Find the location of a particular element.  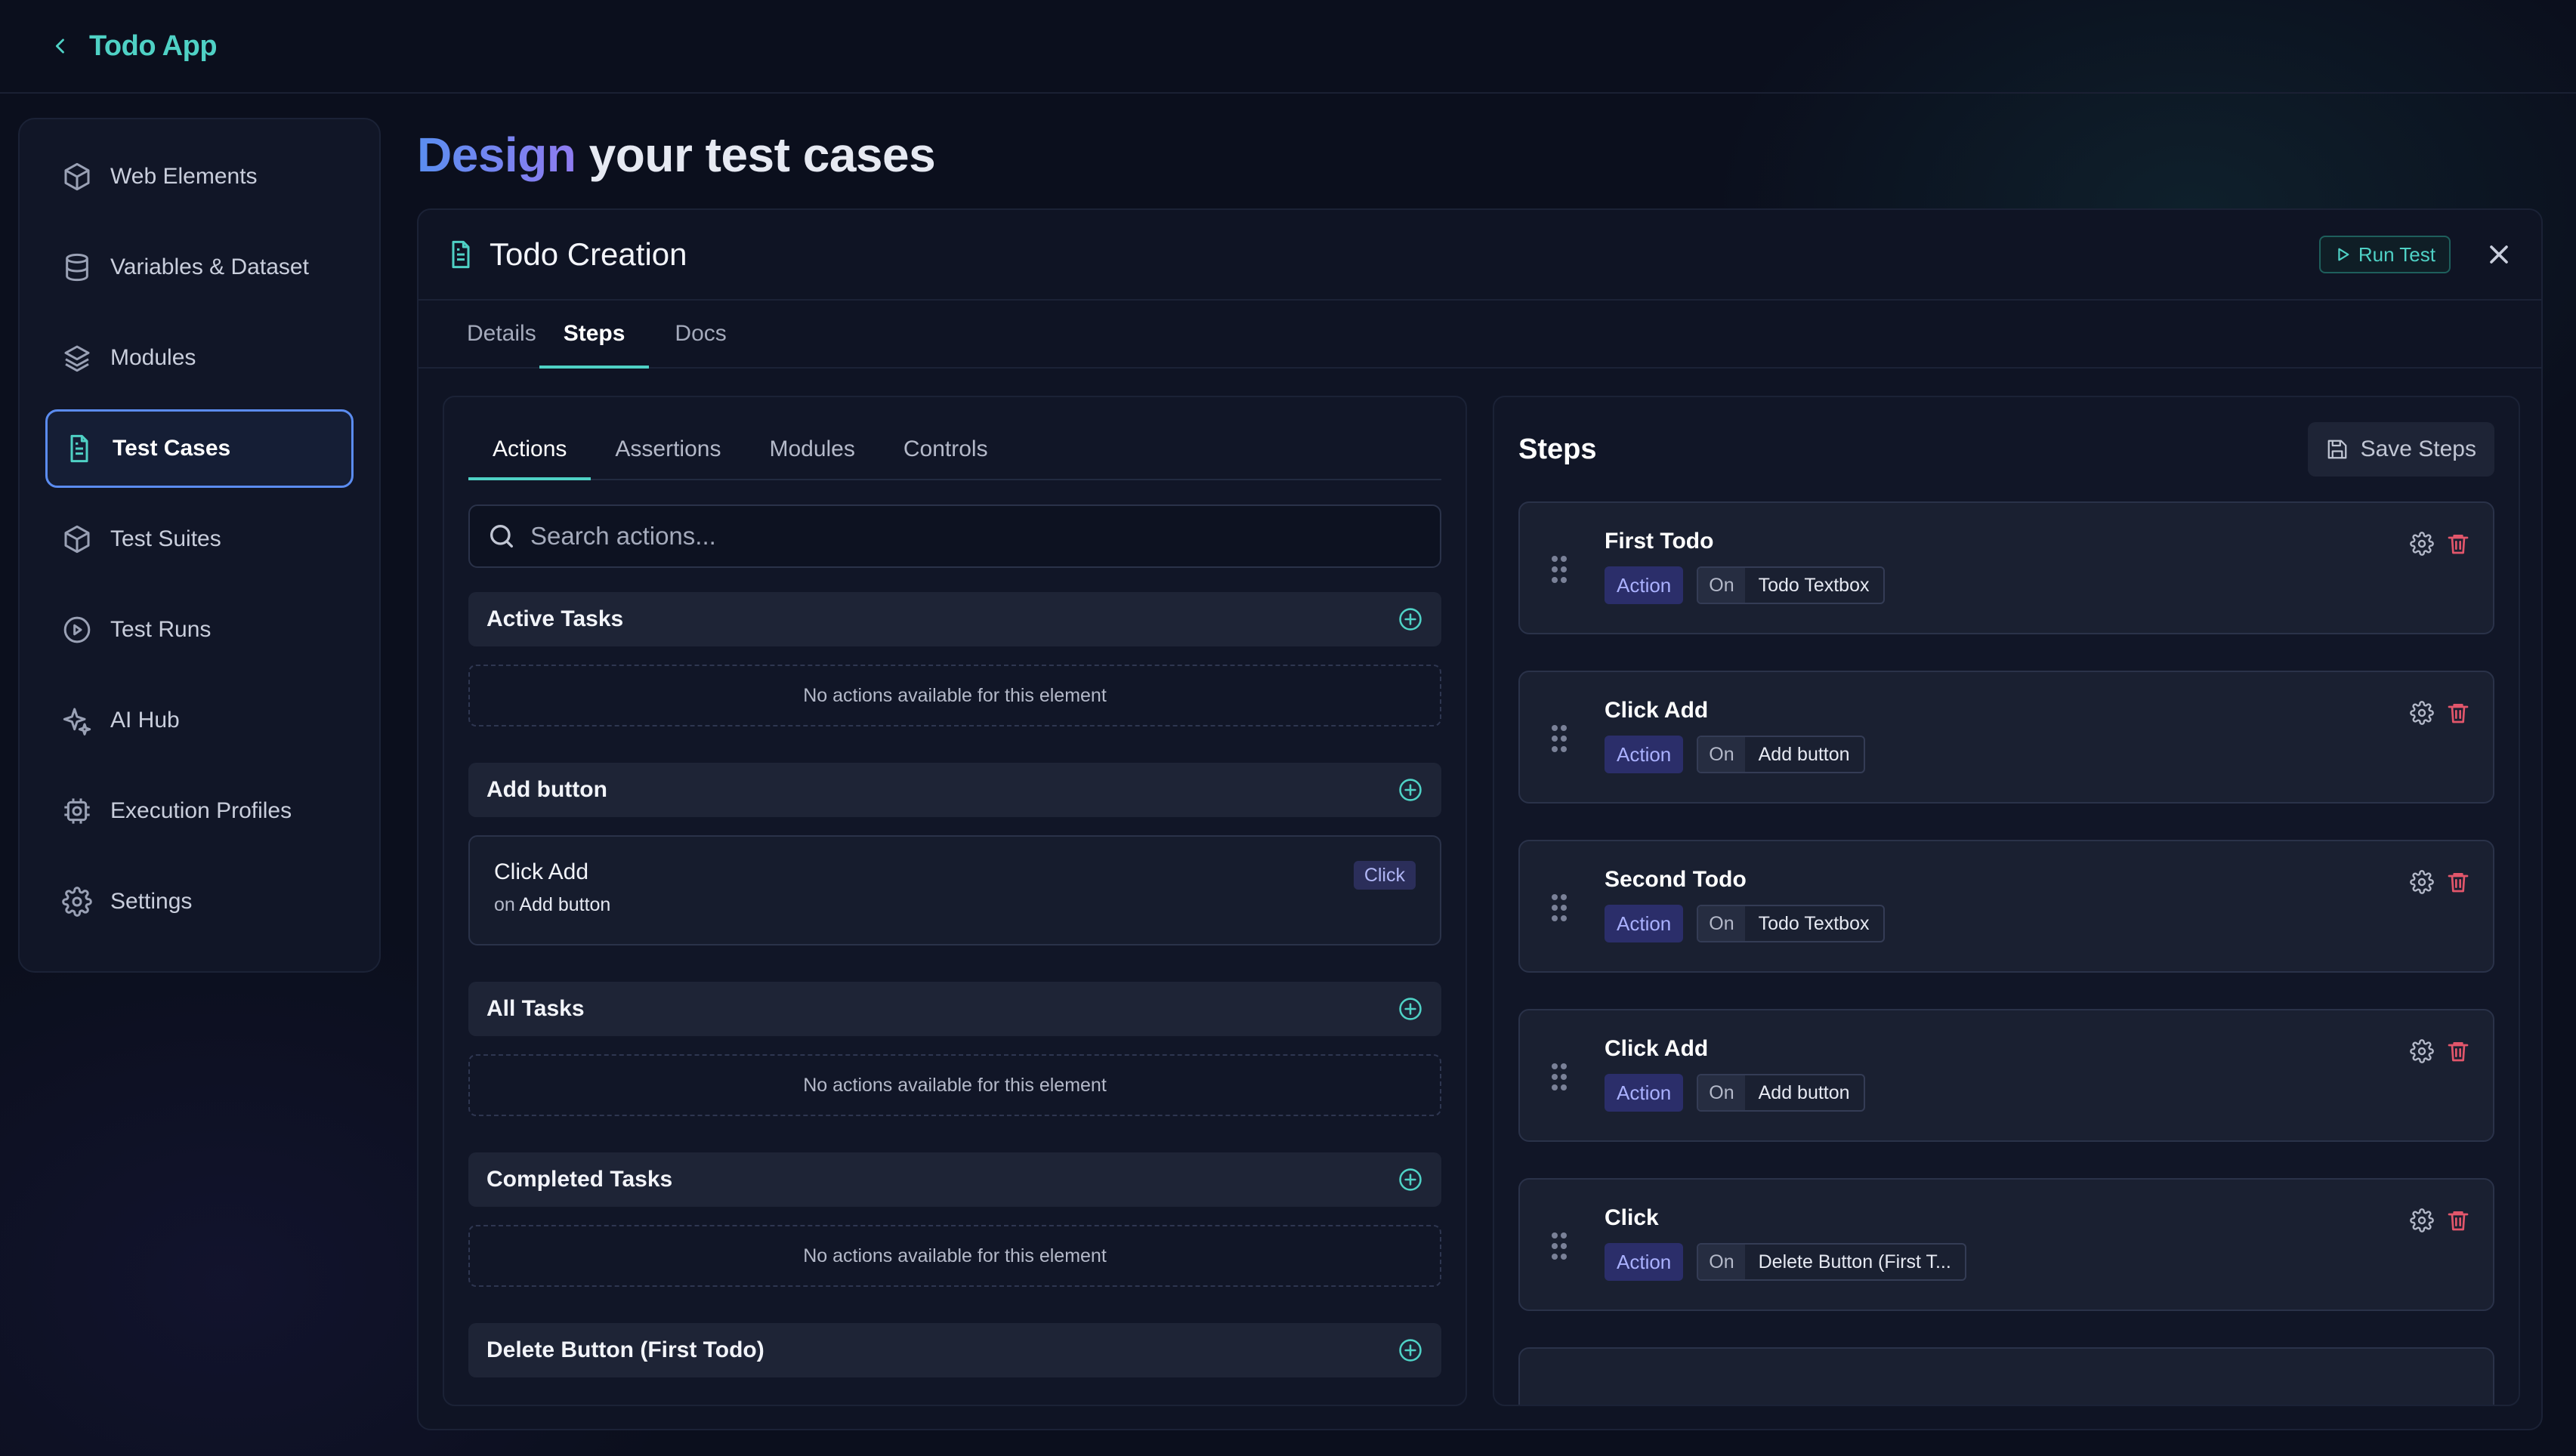

tab-controls: Controls is located at coordinates (945, 457).